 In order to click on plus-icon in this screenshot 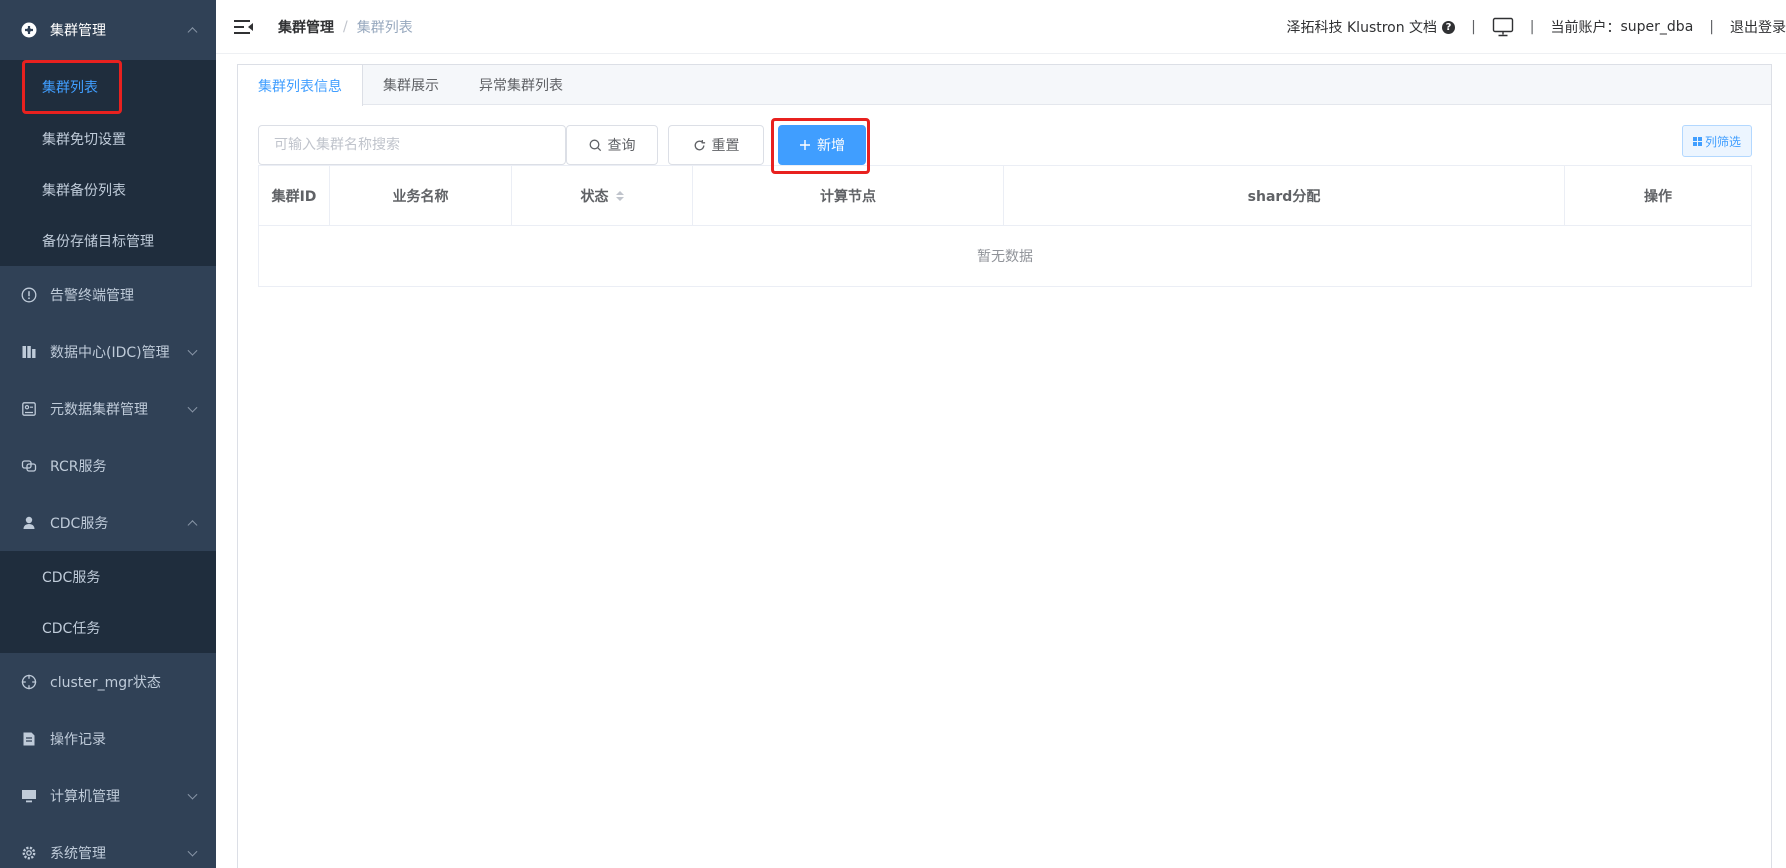, I will do `click(805, 145)`.